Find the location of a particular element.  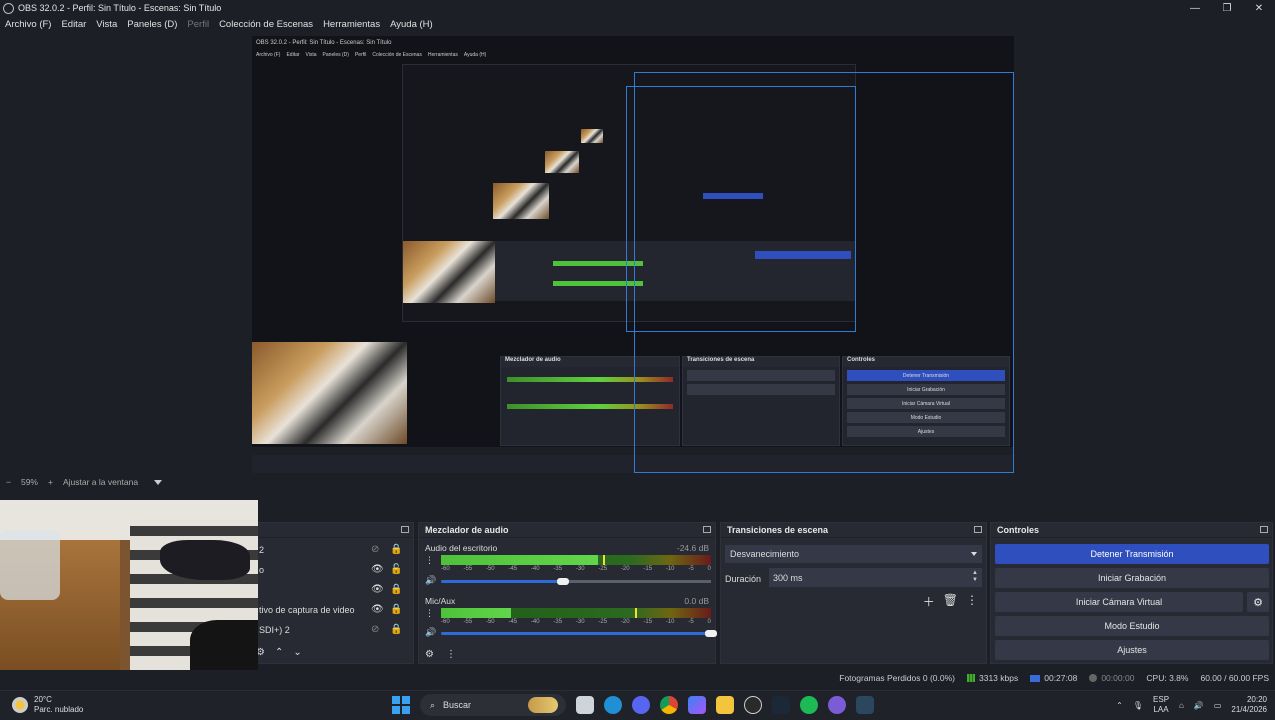

volume-icon: 🔊 is located at coordinates (1199, 705).